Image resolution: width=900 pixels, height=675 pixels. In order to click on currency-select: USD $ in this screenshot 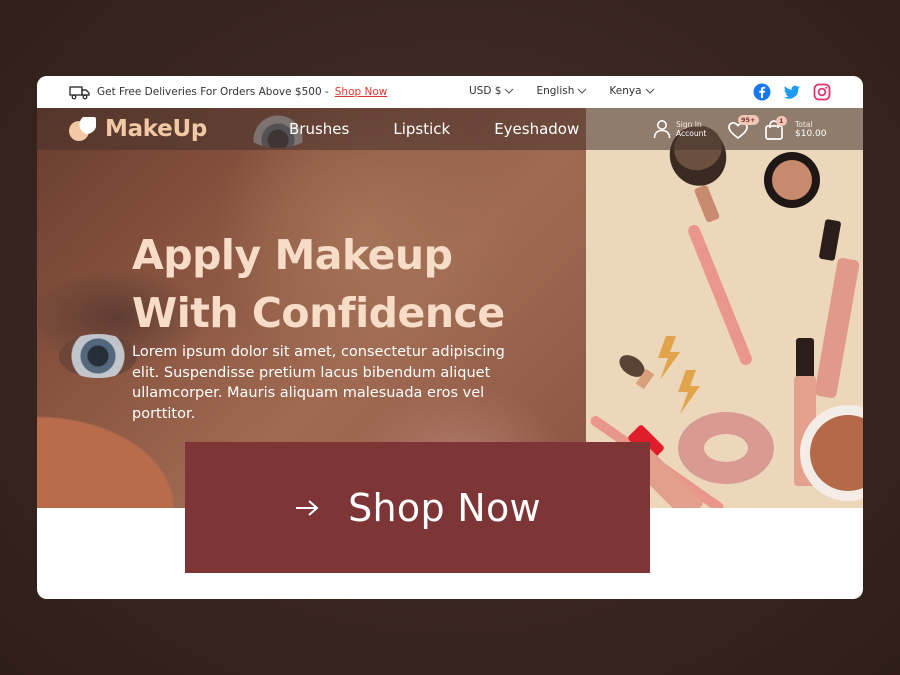, I will do `click(491, 91)`.